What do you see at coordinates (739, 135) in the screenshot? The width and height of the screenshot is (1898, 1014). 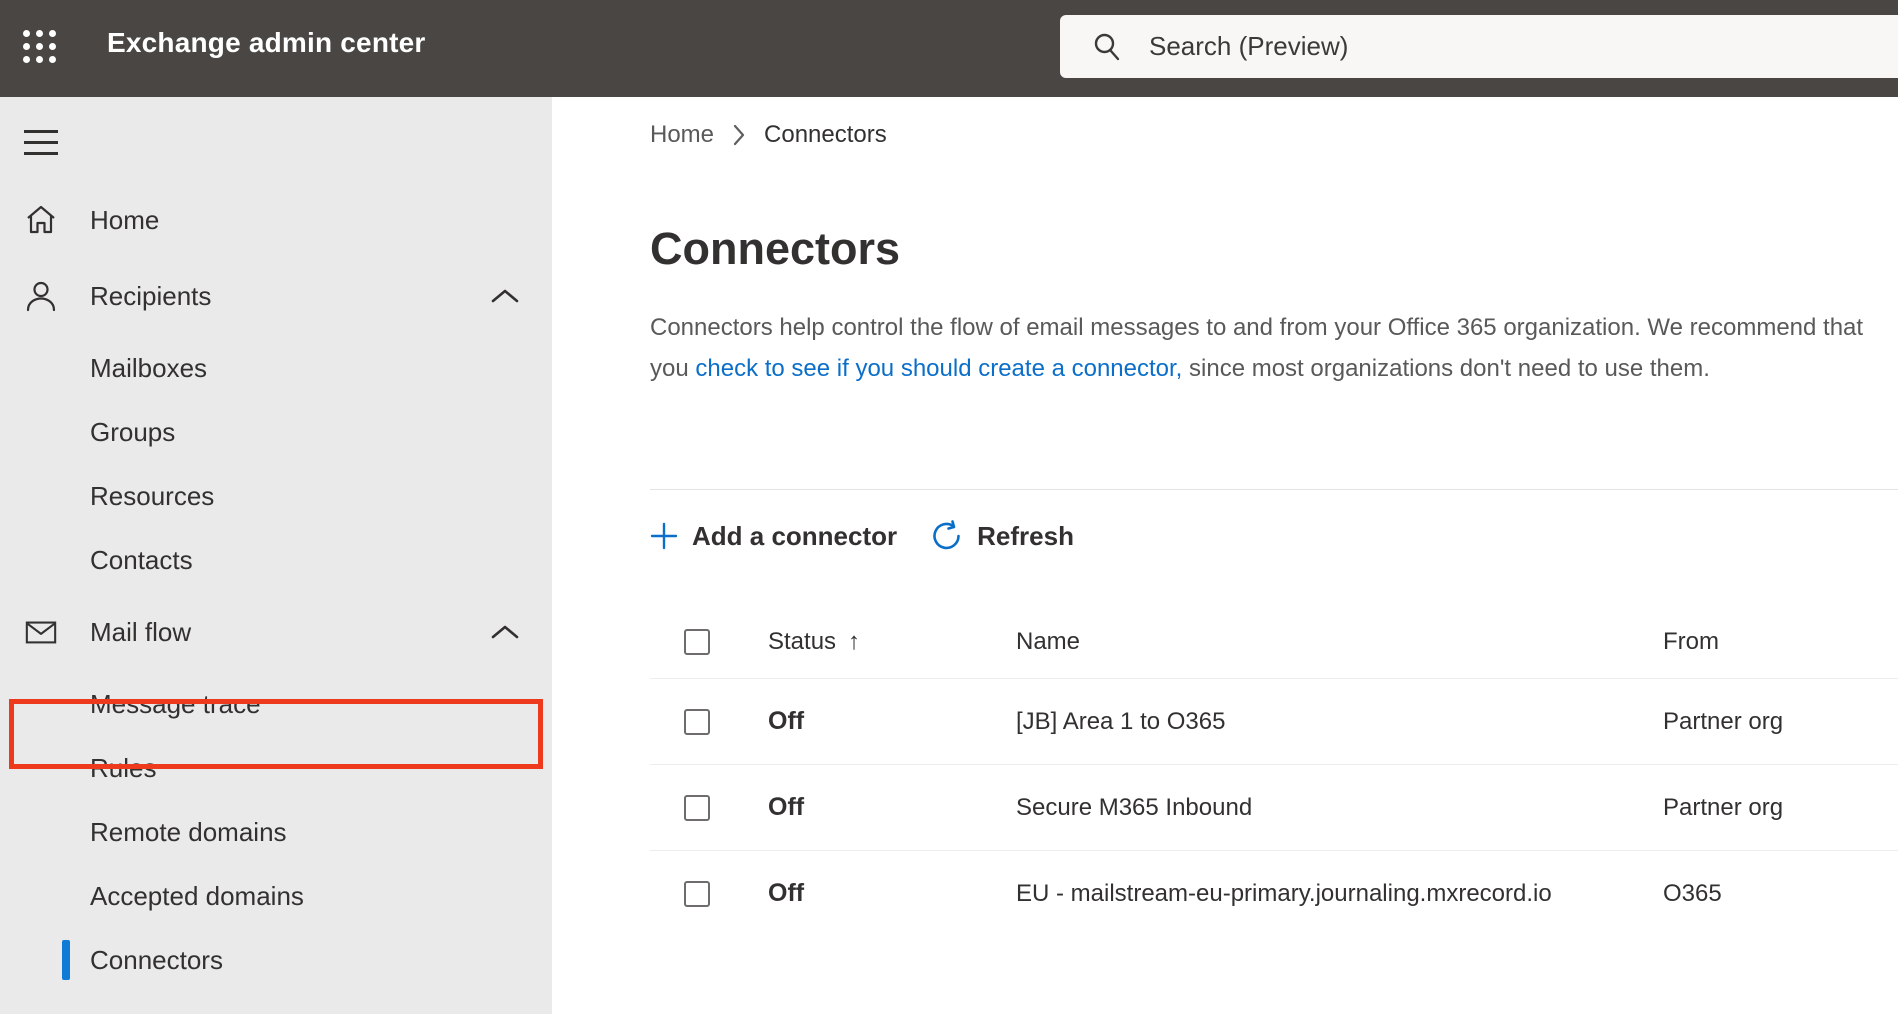 I see `chevron-right-icon` at bounding box center [739, 135].